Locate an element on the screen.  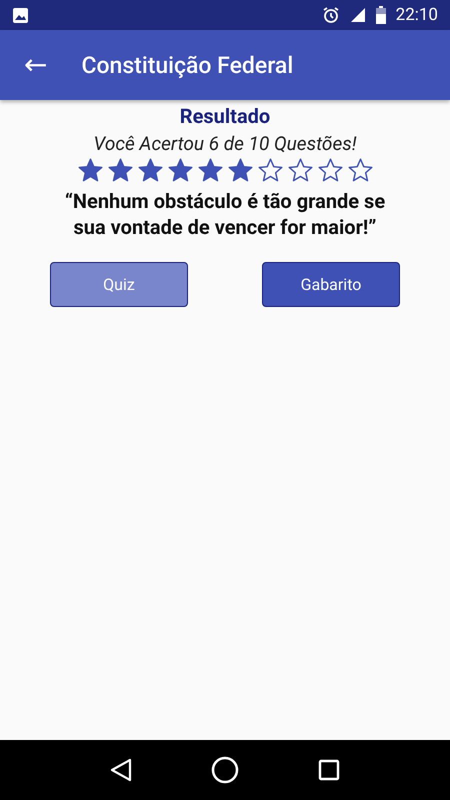
back-icon is located at coordinates (121, 770).